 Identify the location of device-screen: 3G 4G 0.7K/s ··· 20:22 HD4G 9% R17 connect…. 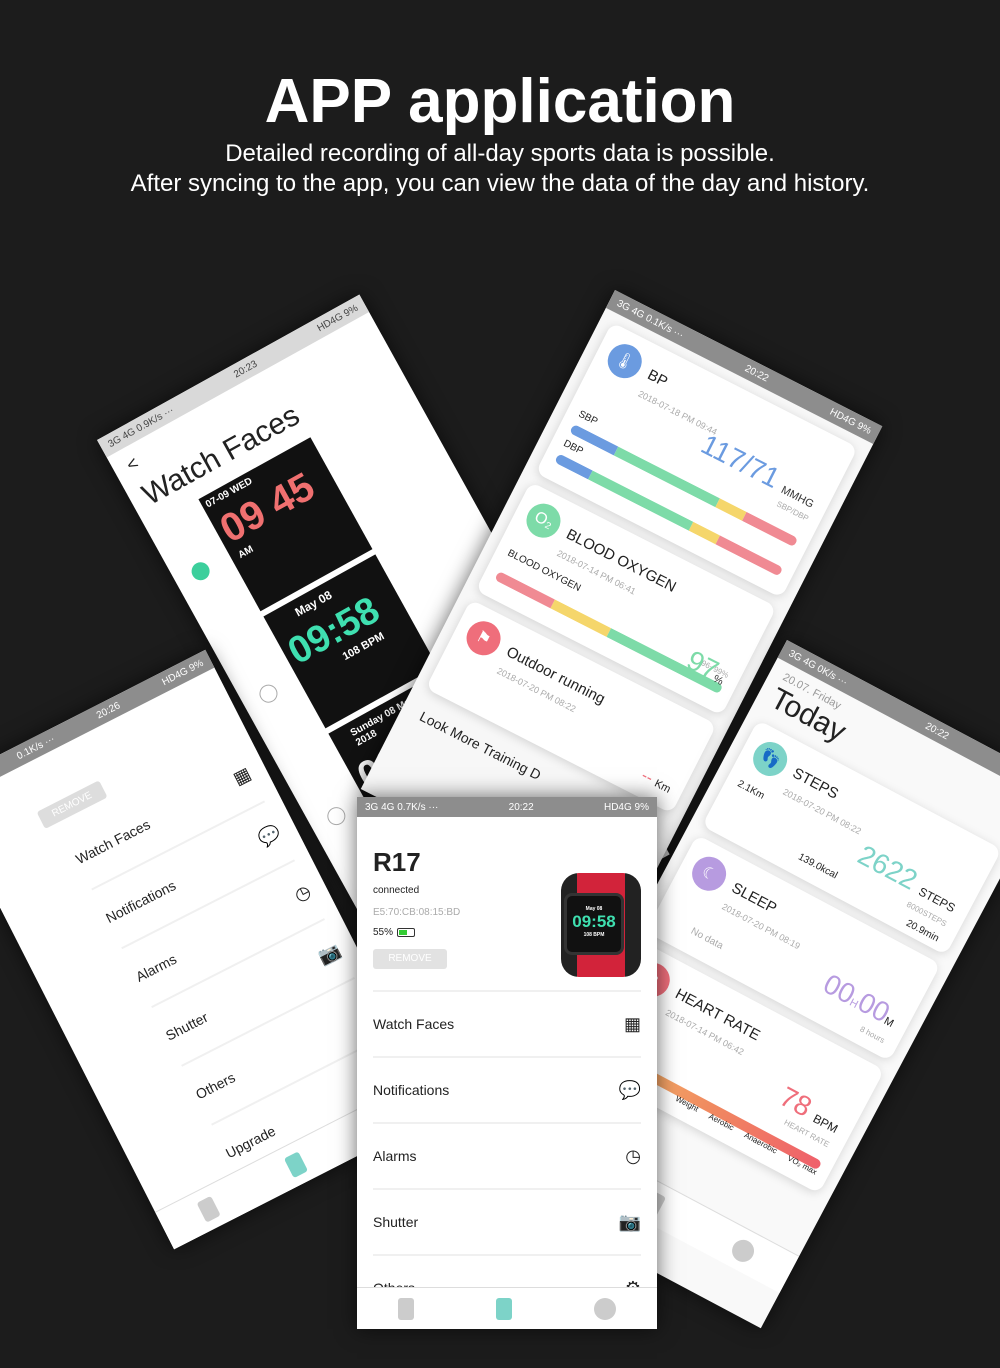
(507, 1063).